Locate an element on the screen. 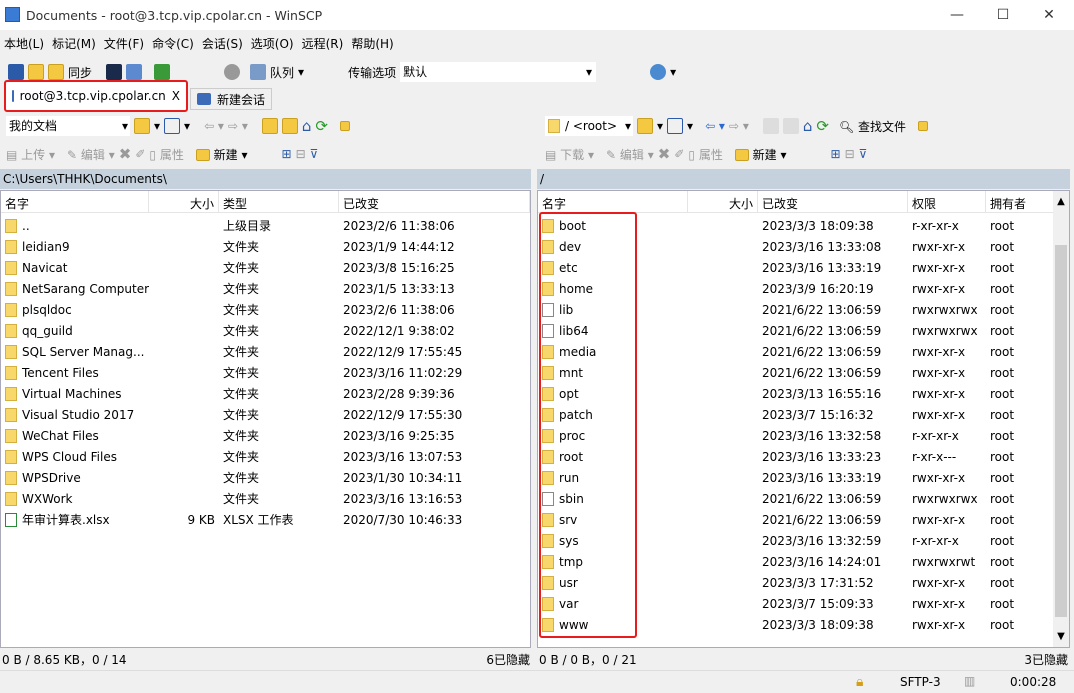  file-row: opt 2023/3/13 16:55:16 rwxr-xr-x root is located at coordinates (803, 394).